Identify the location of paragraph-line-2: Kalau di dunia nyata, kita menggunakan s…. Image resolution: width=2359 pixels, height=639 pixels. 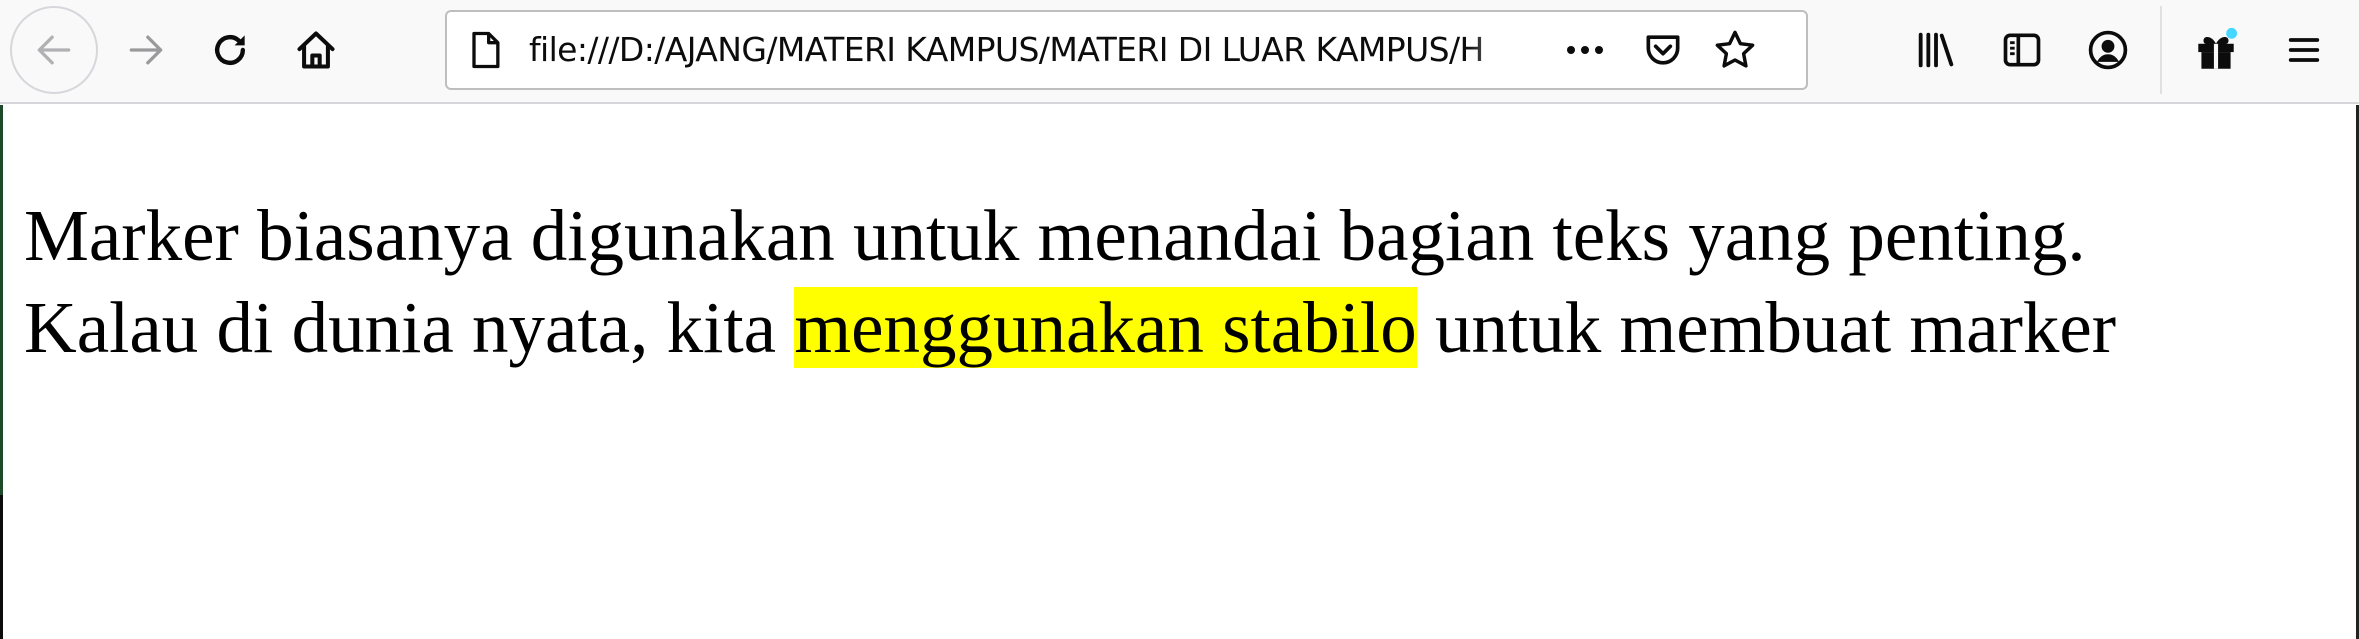
(1184, 328).